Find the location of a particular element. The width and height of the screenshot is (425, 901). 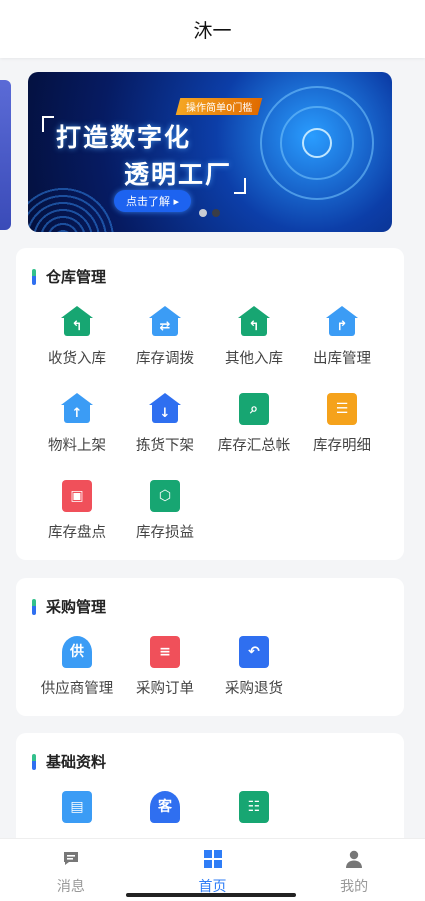

menu-item-stock-detail: ☰ 库存明细 is located at coordinates (342, 424).